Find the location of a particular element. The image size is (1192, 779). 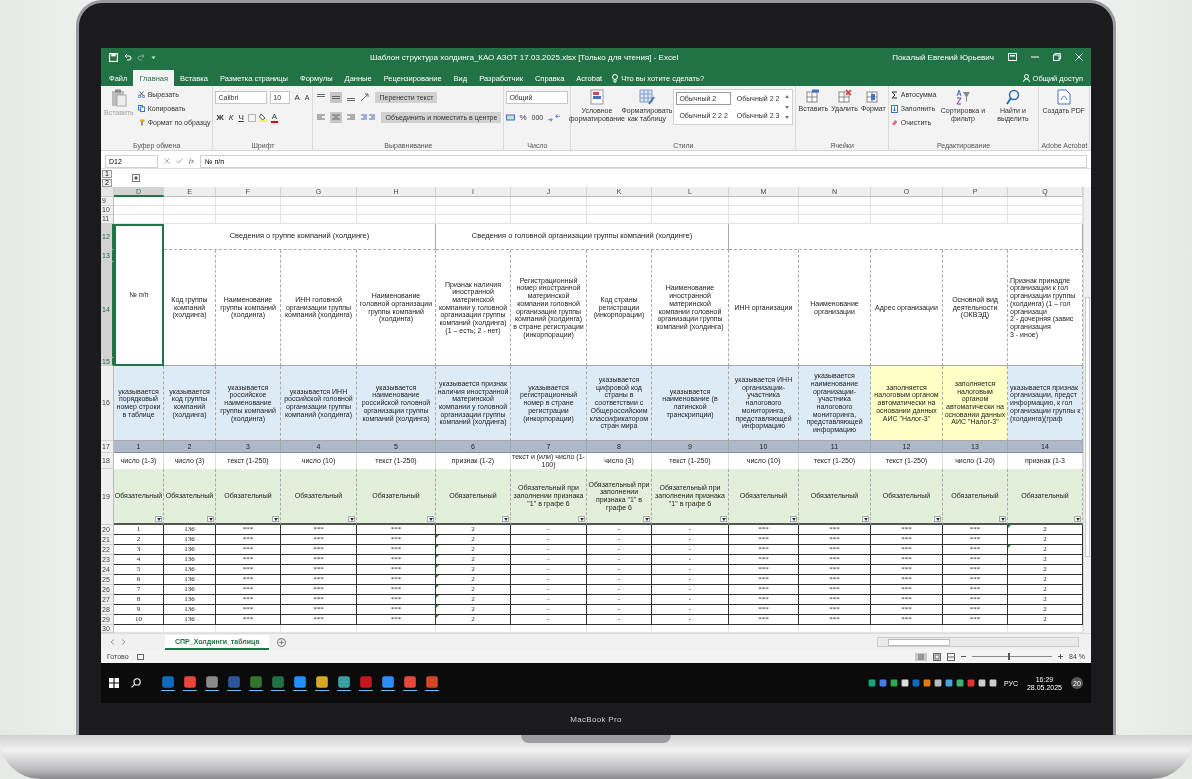

normal-view-icon is located at coordinates (921, 656).